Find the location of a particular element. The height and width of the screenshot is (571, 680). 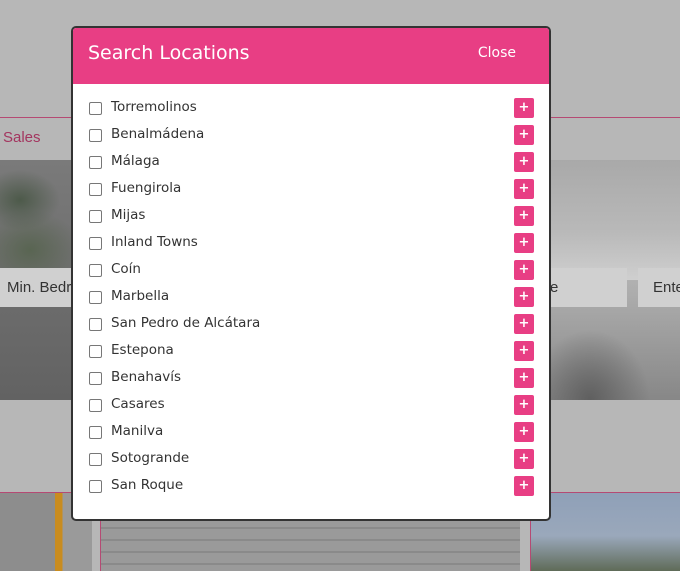

location-label: Manilva is located at coordinates (137, 431).